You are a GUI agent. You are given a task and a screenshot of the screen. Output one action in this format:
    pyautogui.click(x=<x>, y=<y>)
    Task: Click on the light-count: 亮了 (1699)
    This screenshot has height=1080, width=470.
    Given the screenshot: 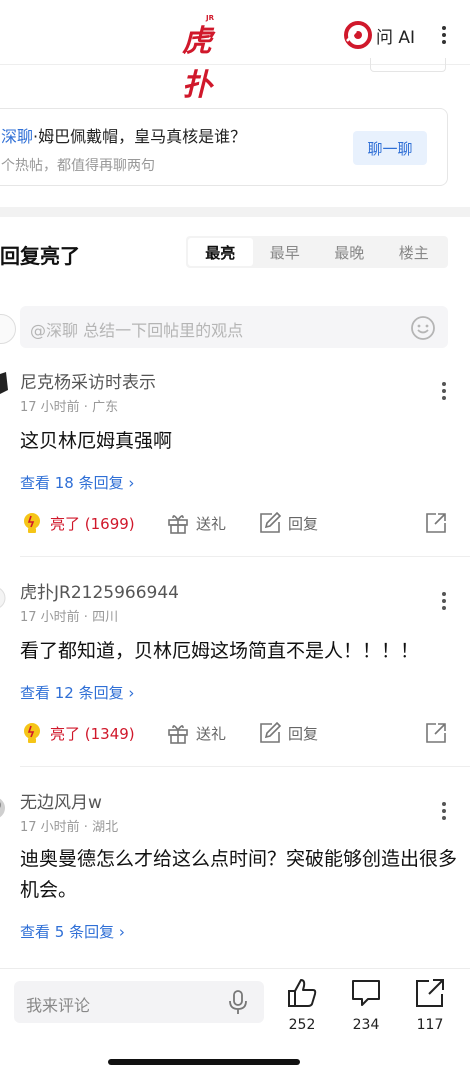 What is the action you would take?
    pyautogui.click(x=92, y=523)
    